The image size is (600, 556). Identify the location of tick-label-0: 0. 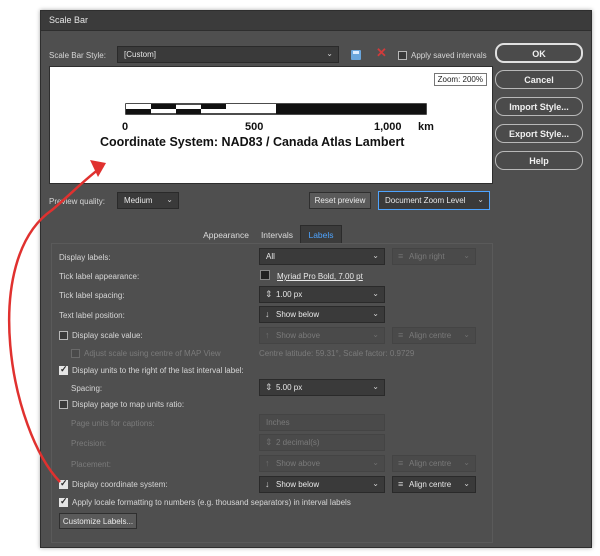
(125, 127).